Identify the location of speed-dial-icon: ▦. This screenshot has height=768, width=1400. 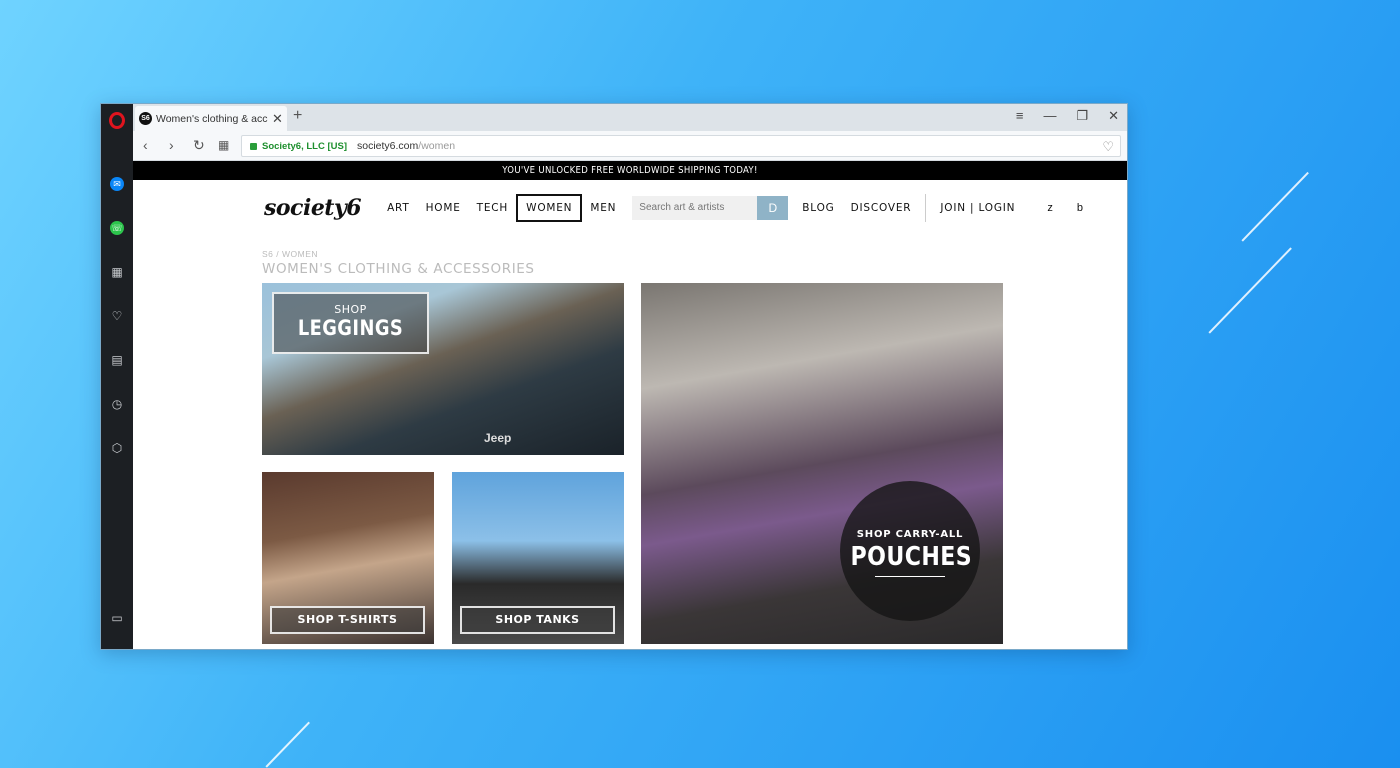
(117, 272).